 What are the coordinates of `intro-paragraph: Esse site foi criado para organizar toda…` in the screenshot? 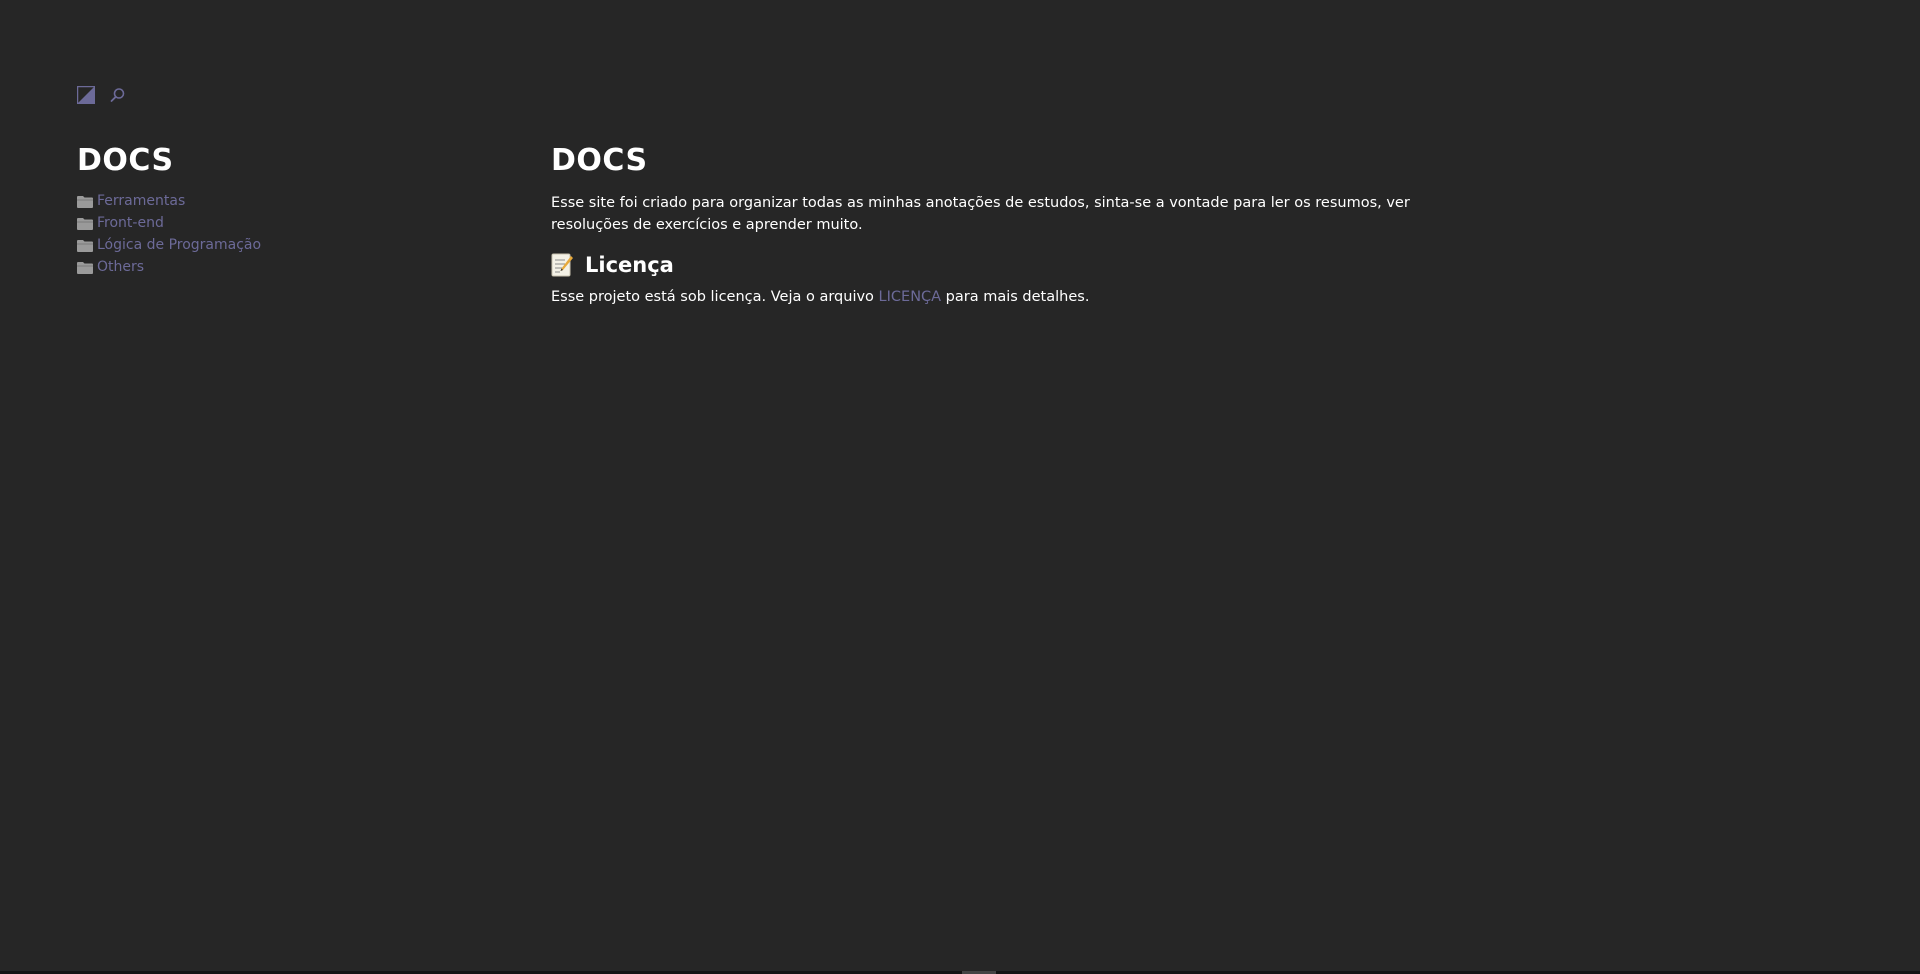 It's located at (980, 214).